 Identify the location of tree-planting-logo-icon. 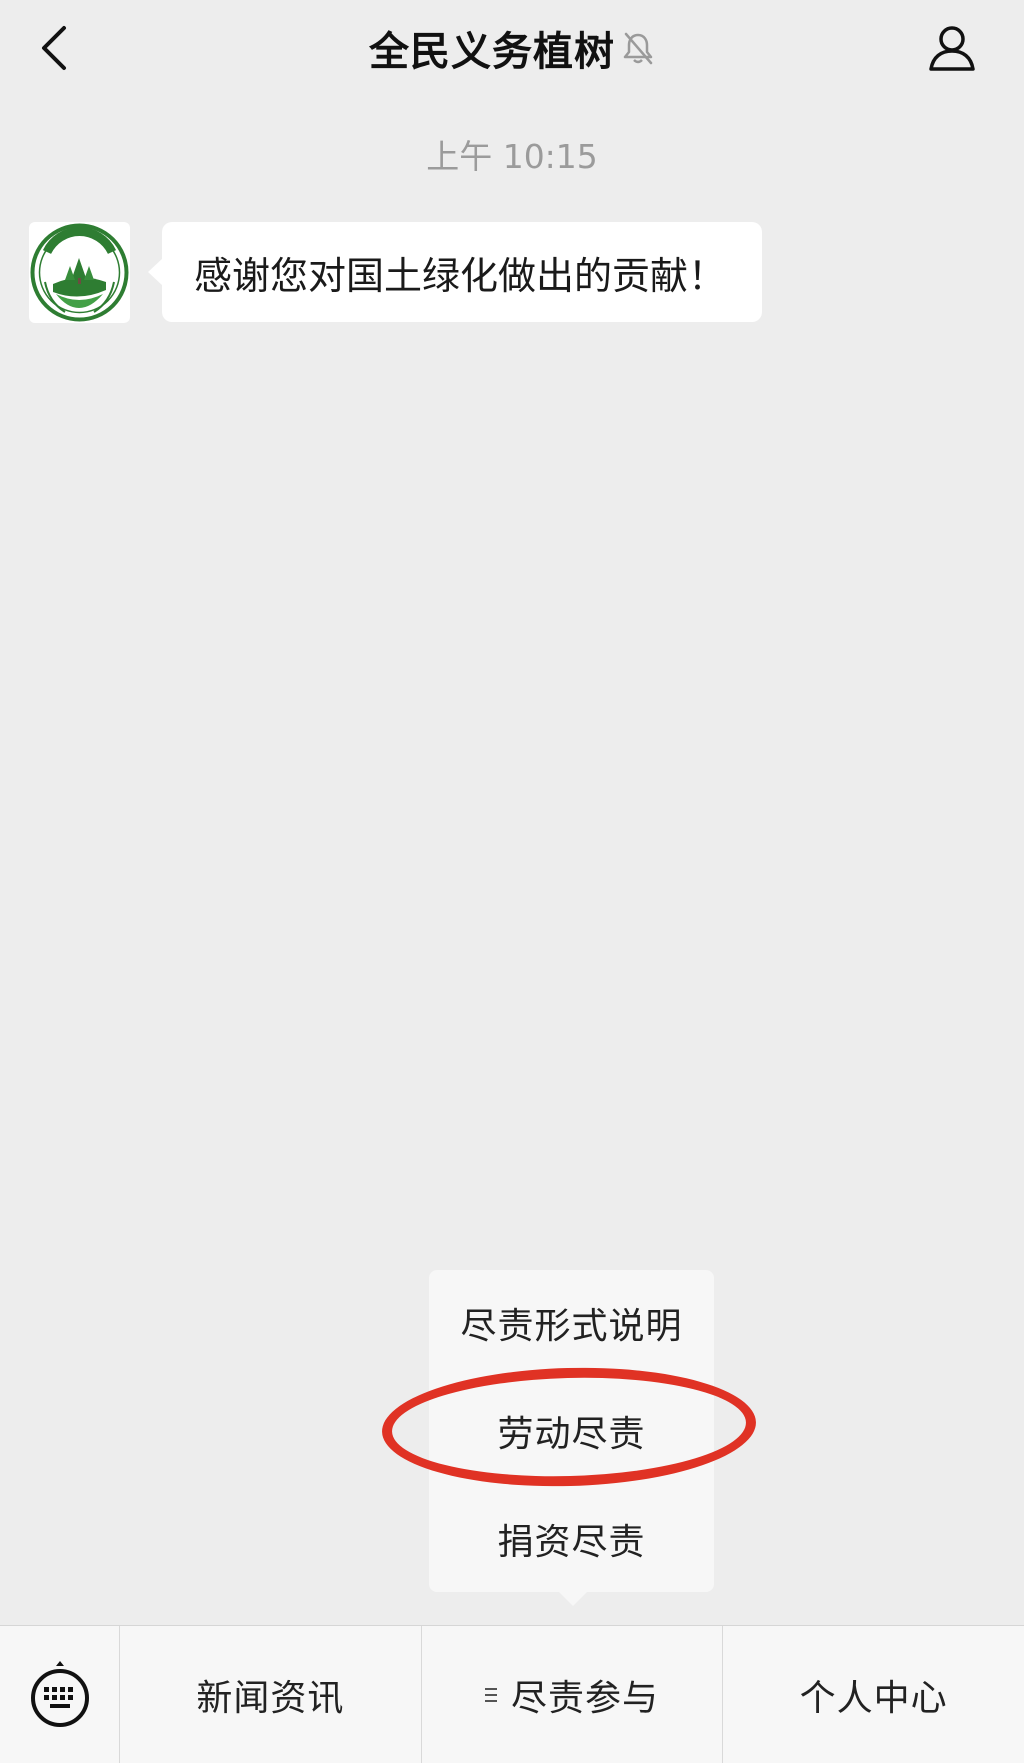
(79, 272).